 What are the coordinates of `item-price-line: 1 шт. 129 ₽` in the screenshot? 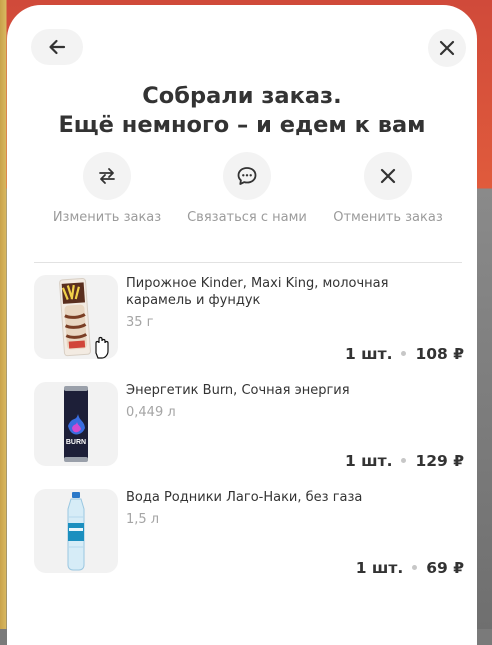 It's located at (404, 461).